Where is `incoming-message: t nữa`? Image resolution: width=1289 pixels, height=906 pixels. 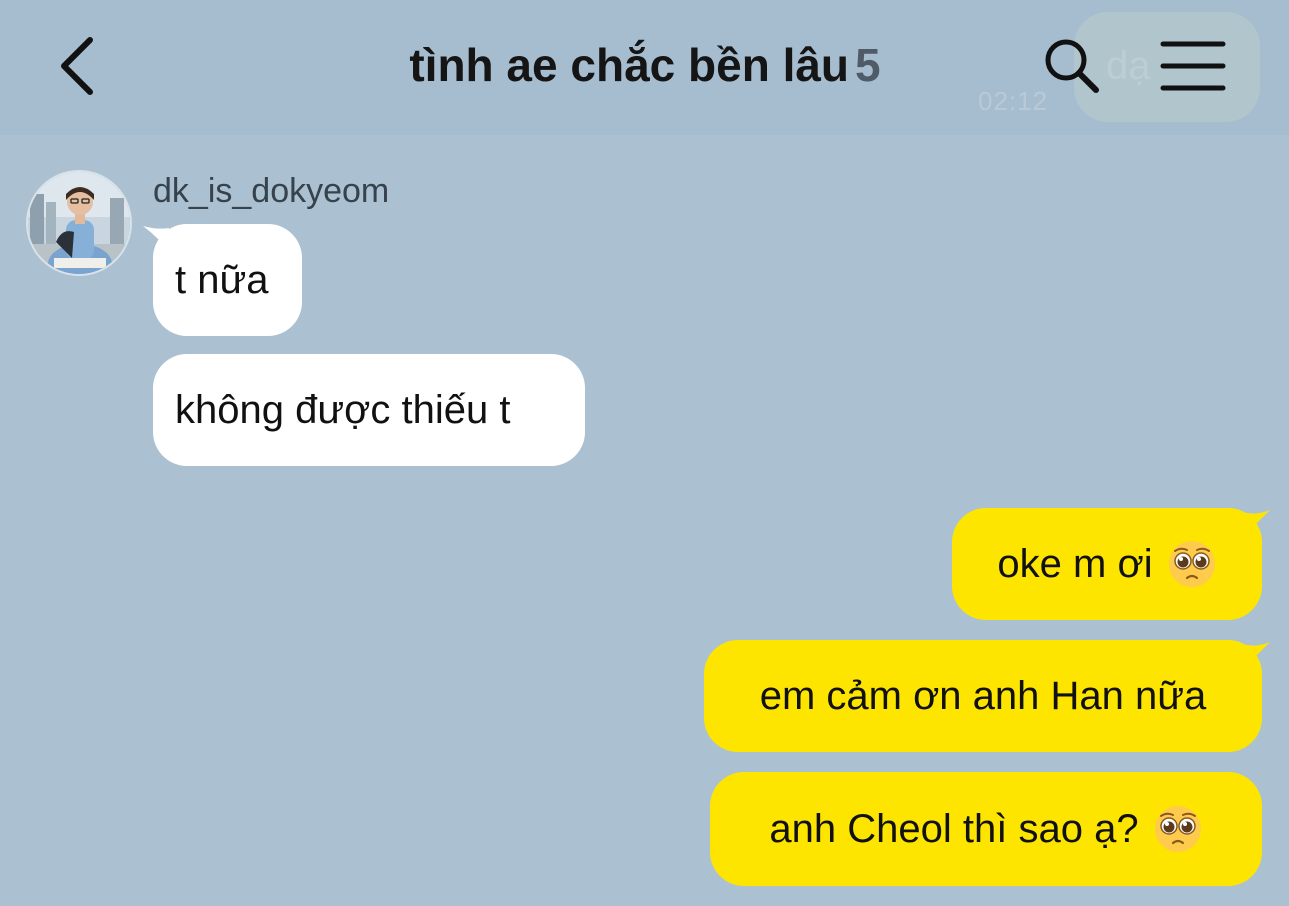 incoming-message: t nữa is located at coordinates (227, 280).